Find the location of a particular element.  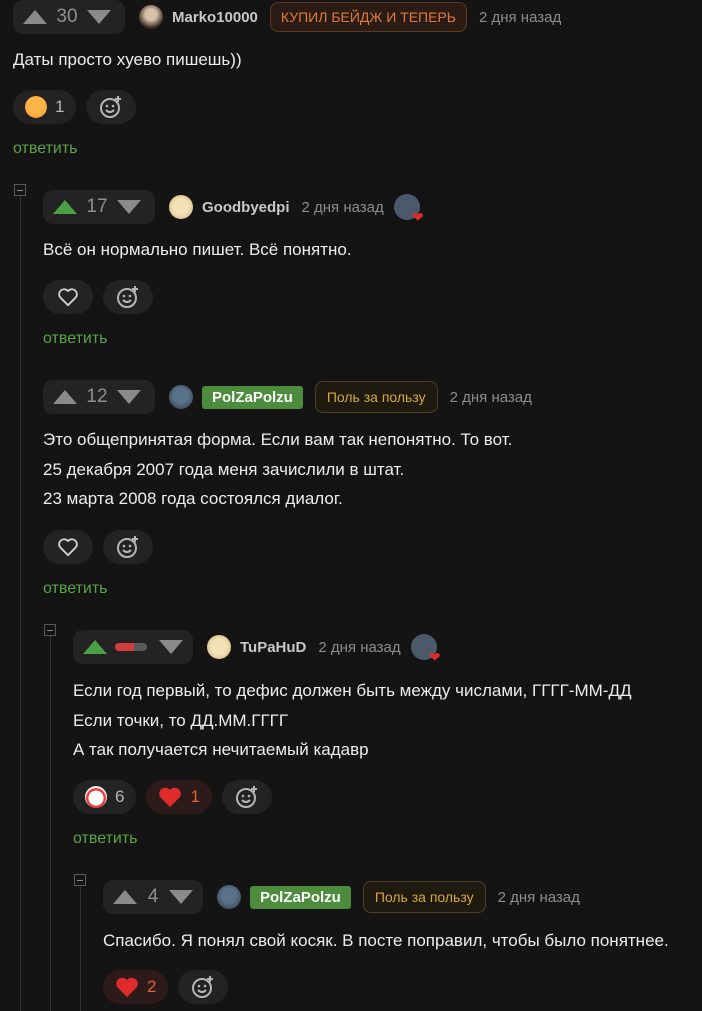

comment-header: 4 PolZaPolzu Поль за пользу 2 дня назад is located at coordinates (341, 897).